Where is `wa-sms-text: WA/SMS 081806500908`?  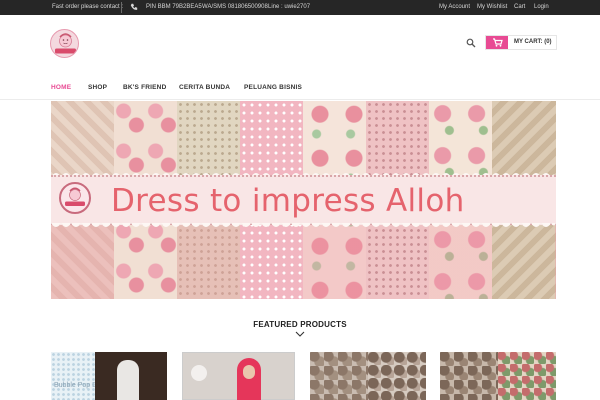 wa-sms-text: WA/SMS 081806500908 is located at coordinates (235, 7).